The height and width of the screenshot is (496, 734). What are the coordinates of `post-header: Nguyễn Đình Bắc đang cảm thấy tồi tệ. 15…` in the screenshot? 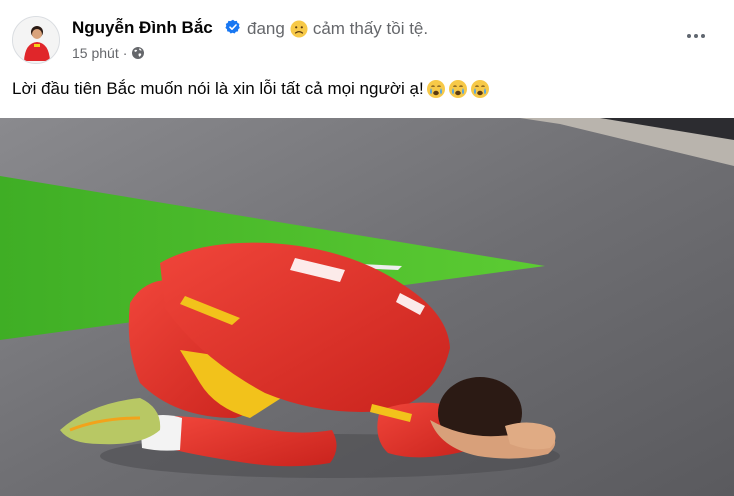 It's located at (367, 35).